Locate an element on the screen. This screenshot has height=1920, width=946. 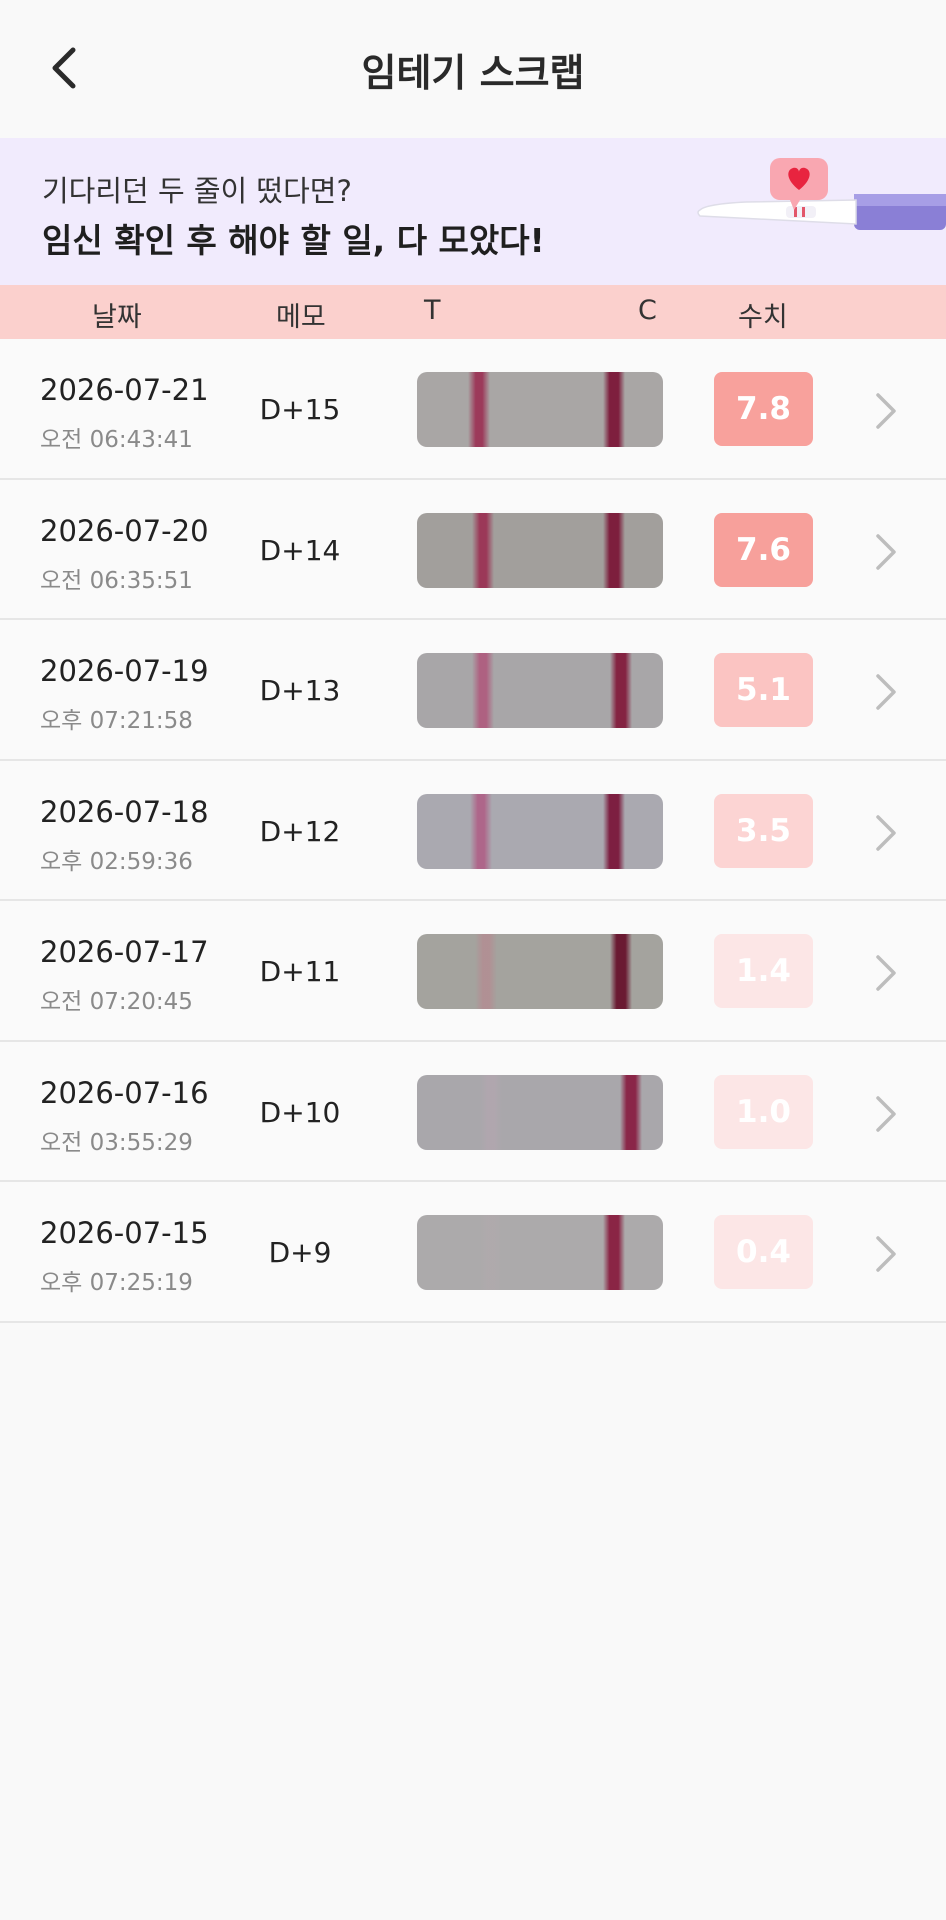
record-date: 2026-07-15 is located at coordinates (124, 1233).